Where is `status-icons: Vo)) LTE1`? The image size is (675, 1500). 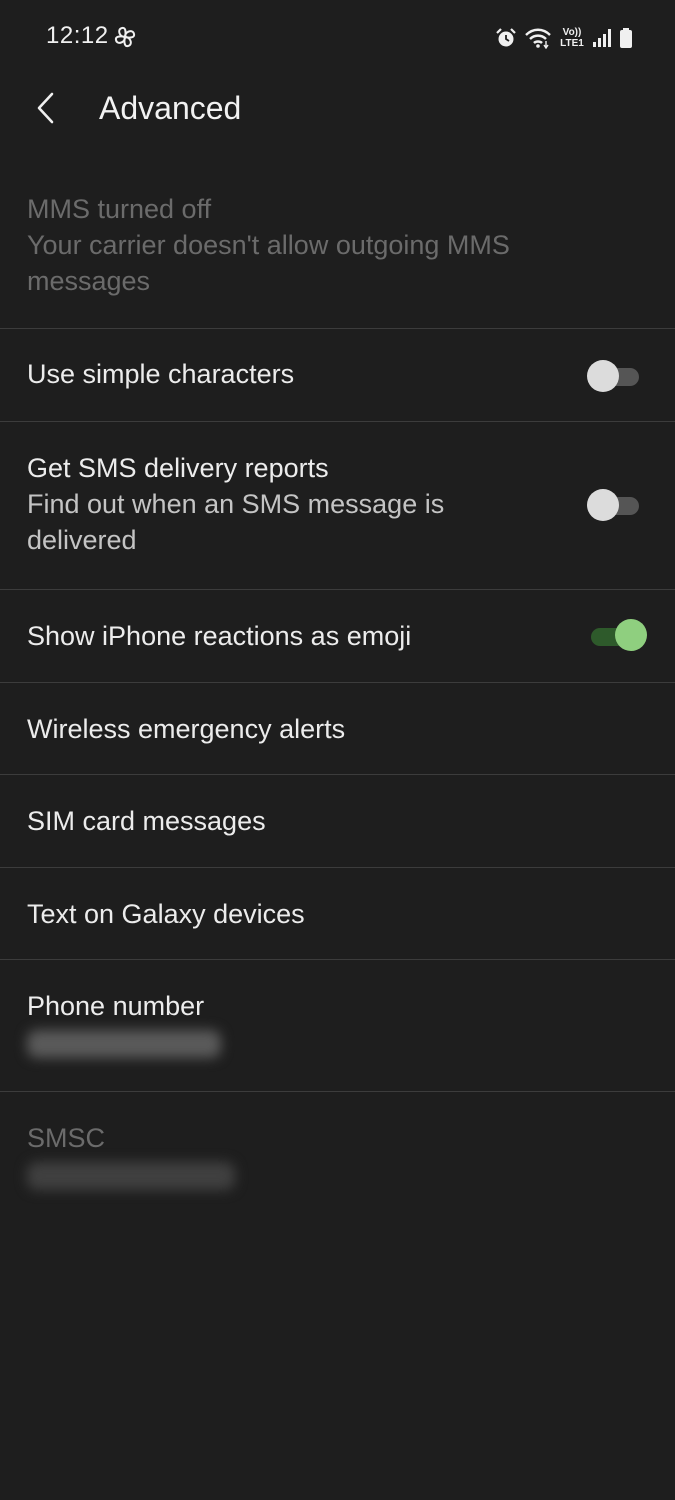 status-icons: Vo)) LTE1 is located at coordinates (564, 38).